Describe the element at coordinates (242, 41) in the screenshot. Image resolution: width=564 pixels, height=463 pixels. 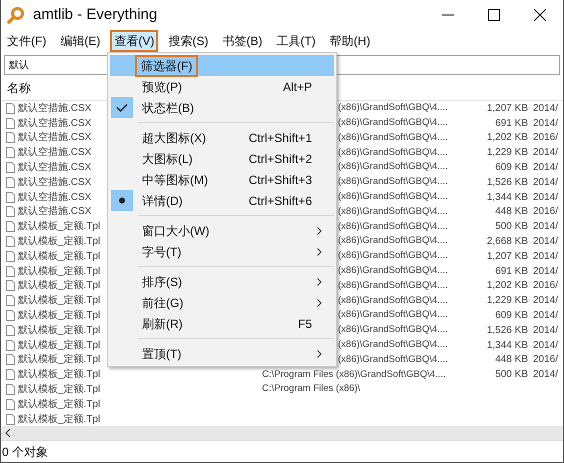
I see `menu-bar-item: 书签(B)` at that location.